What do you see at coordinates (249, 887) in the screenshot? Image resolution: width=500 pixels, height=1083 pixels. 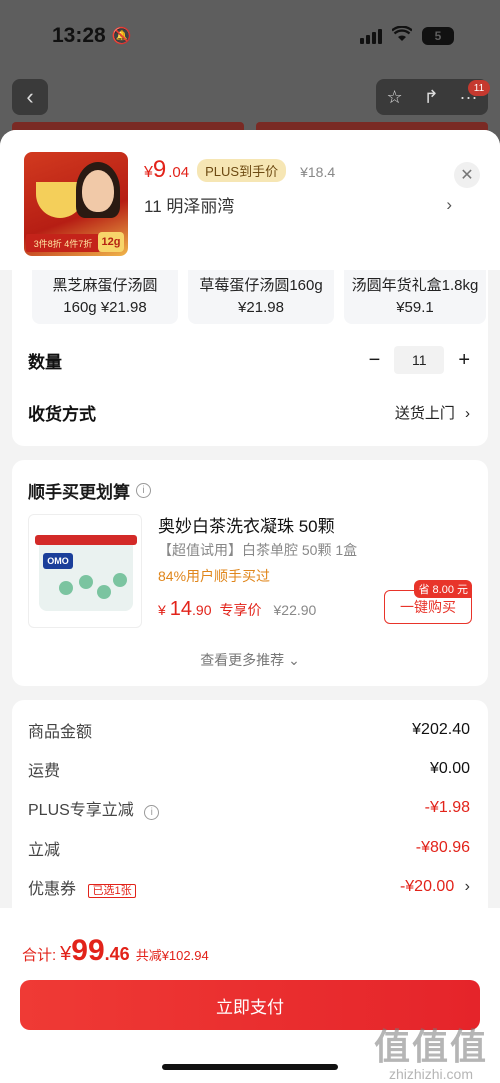 I see `coupon-row: 优惠券 已选1张 -¥20.00 ›` at bounding box center [249, 887].